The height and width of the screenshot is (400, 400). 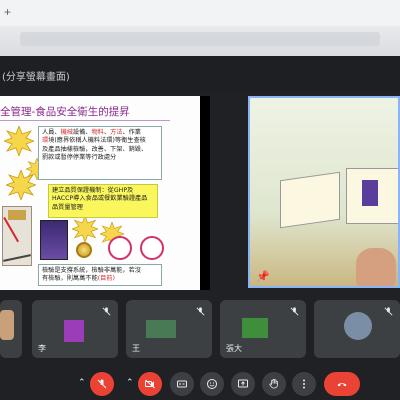 I want to click on present-screen-icon, so click(x=243, y=383).